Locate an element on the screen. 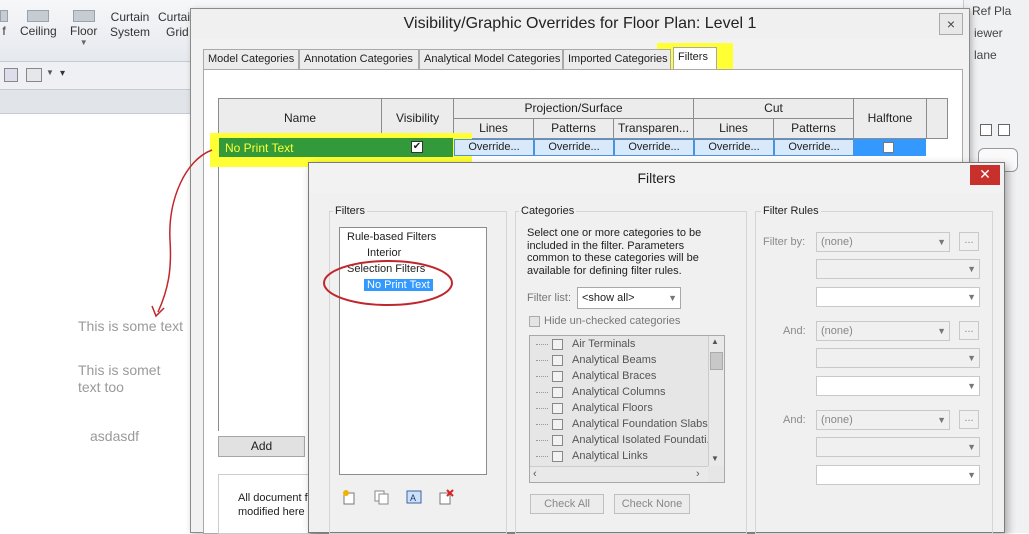 This screenshot has height=534, width=1029. annotation-arrow is located at coordinates (185, 231).